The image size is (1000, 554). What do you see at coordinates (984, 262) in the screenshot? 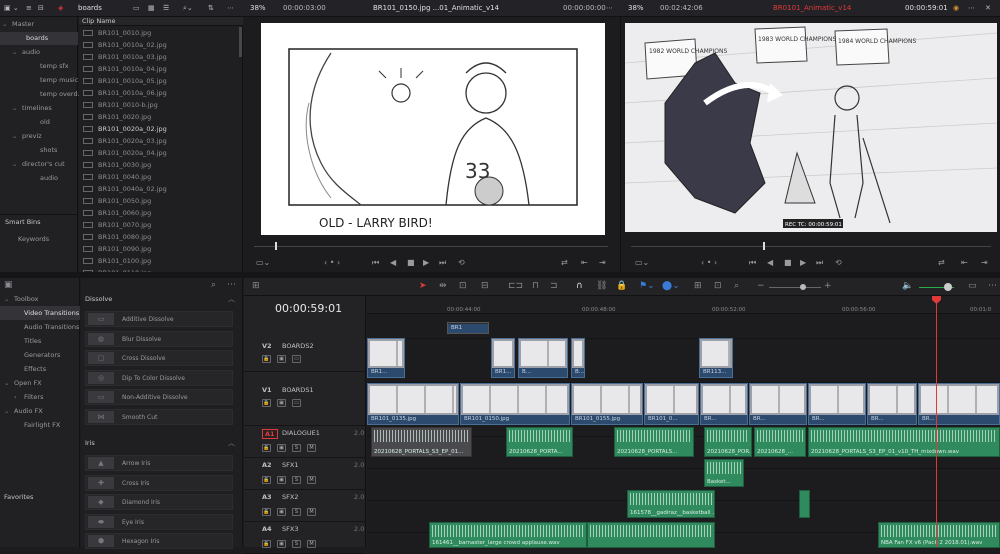
I see `mark-out-icon: ⇥` at bounding box center [984, 262].